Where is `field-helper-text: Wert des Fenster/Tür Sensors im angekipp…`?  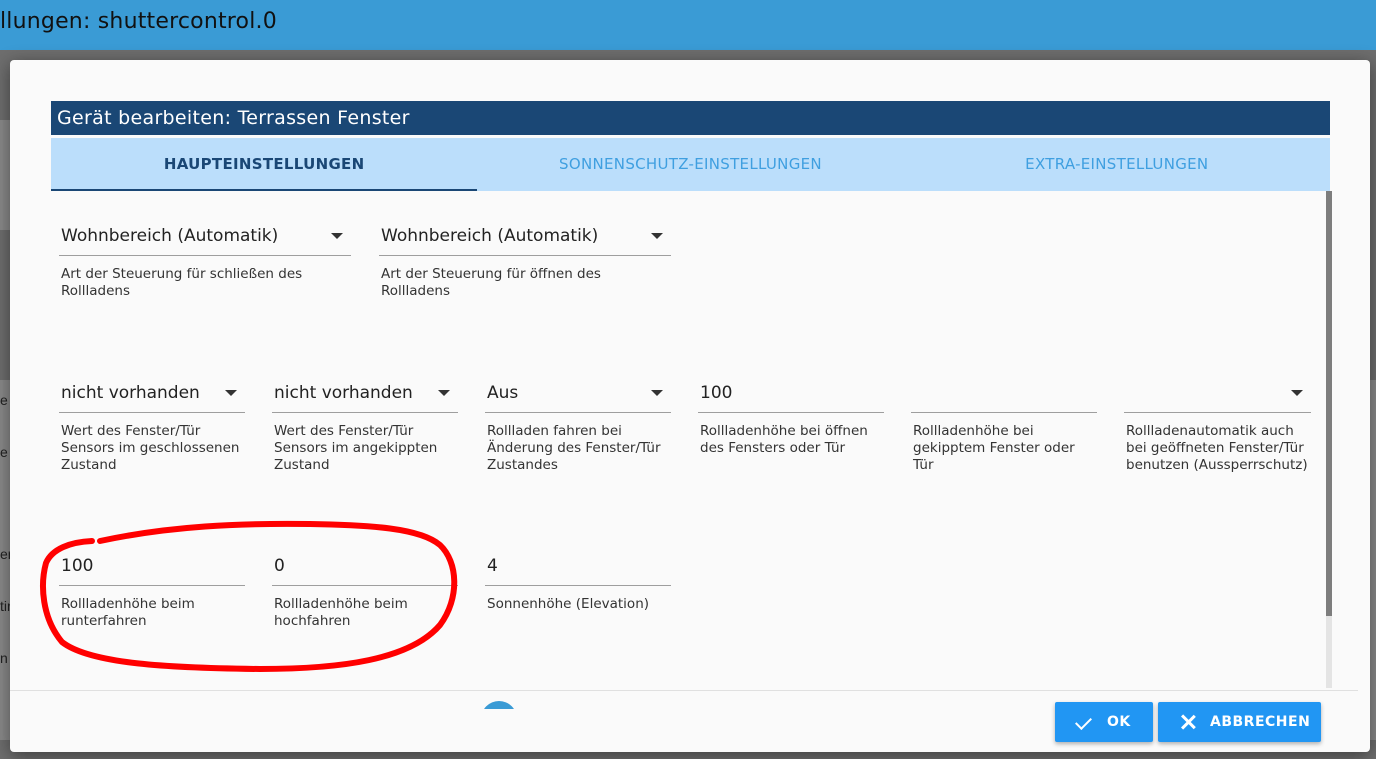 field-helper-text: Wert des Fenster/Tür Sensors im angekipp… is located at coordinates (356, 448).